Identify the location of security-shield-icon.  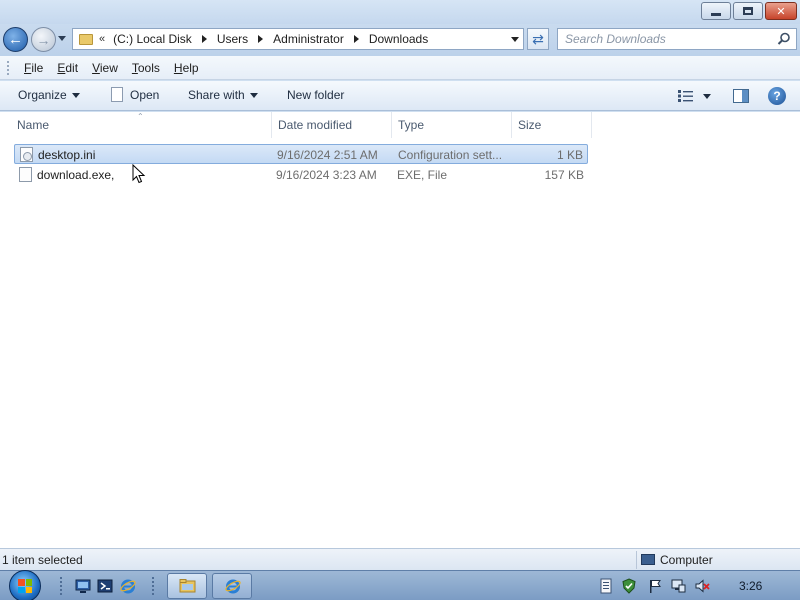
(629, 586).